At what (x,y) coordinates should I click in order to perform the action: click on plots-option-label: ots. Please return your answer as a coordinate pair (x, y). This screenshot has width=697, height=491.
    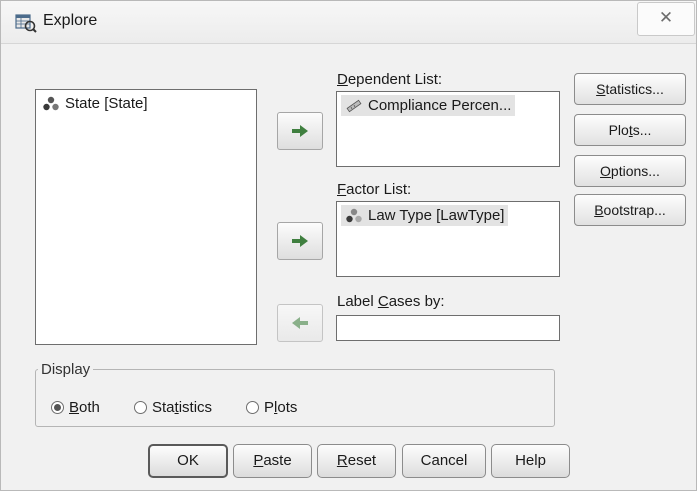
    Looking at the image, I should click on (287, 407).